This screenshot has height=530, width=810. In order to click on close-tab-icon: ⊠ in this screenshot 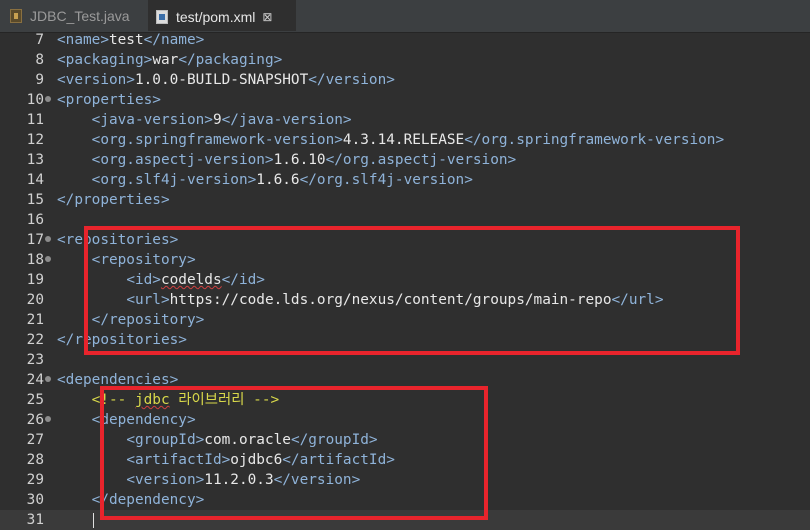, I will do `click(267, 17)`.